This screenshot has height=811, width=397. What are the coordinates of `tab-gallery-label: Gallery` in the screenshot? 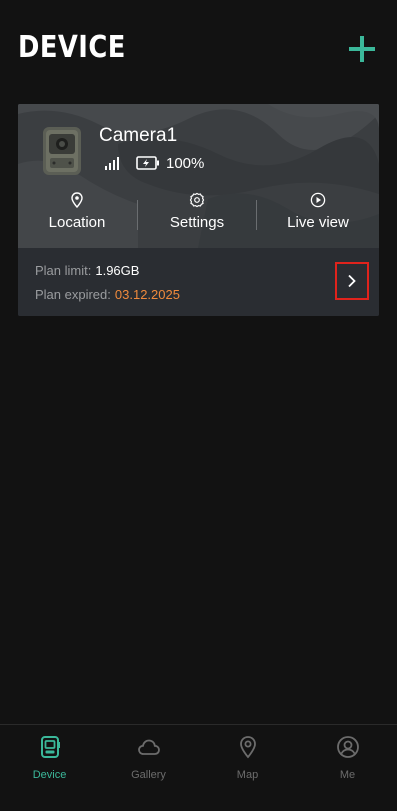 It's located at (148, 775).